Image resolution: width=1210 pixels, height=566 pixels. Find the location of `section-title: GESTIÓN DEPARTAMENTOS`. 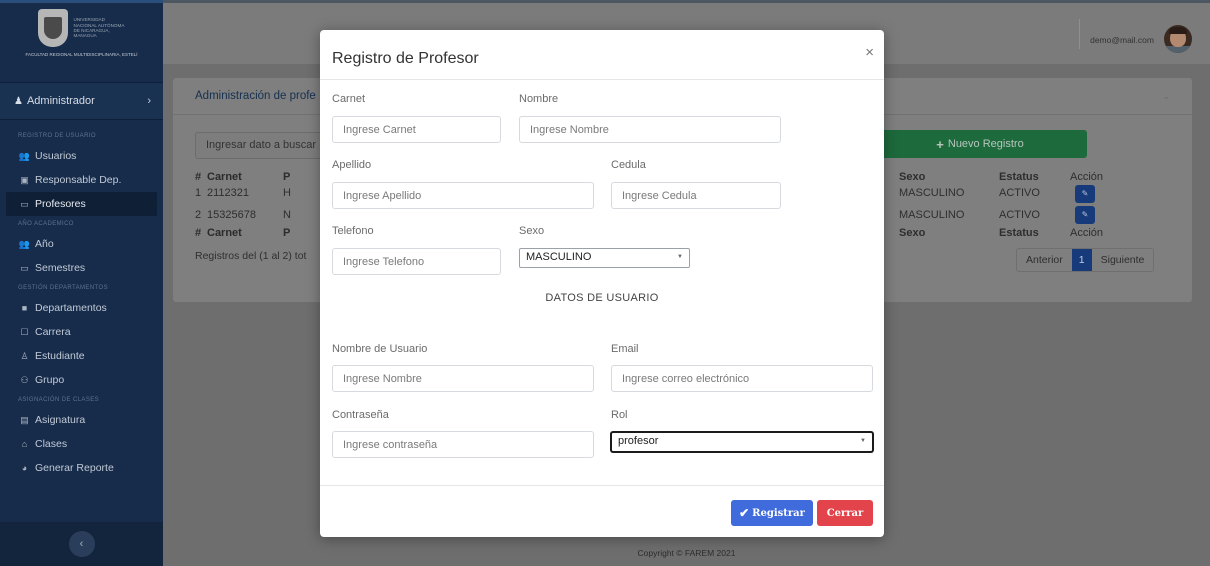

section-title: GESTIÓN DEPARTAMENTOS is located at coordinates (63, 288).